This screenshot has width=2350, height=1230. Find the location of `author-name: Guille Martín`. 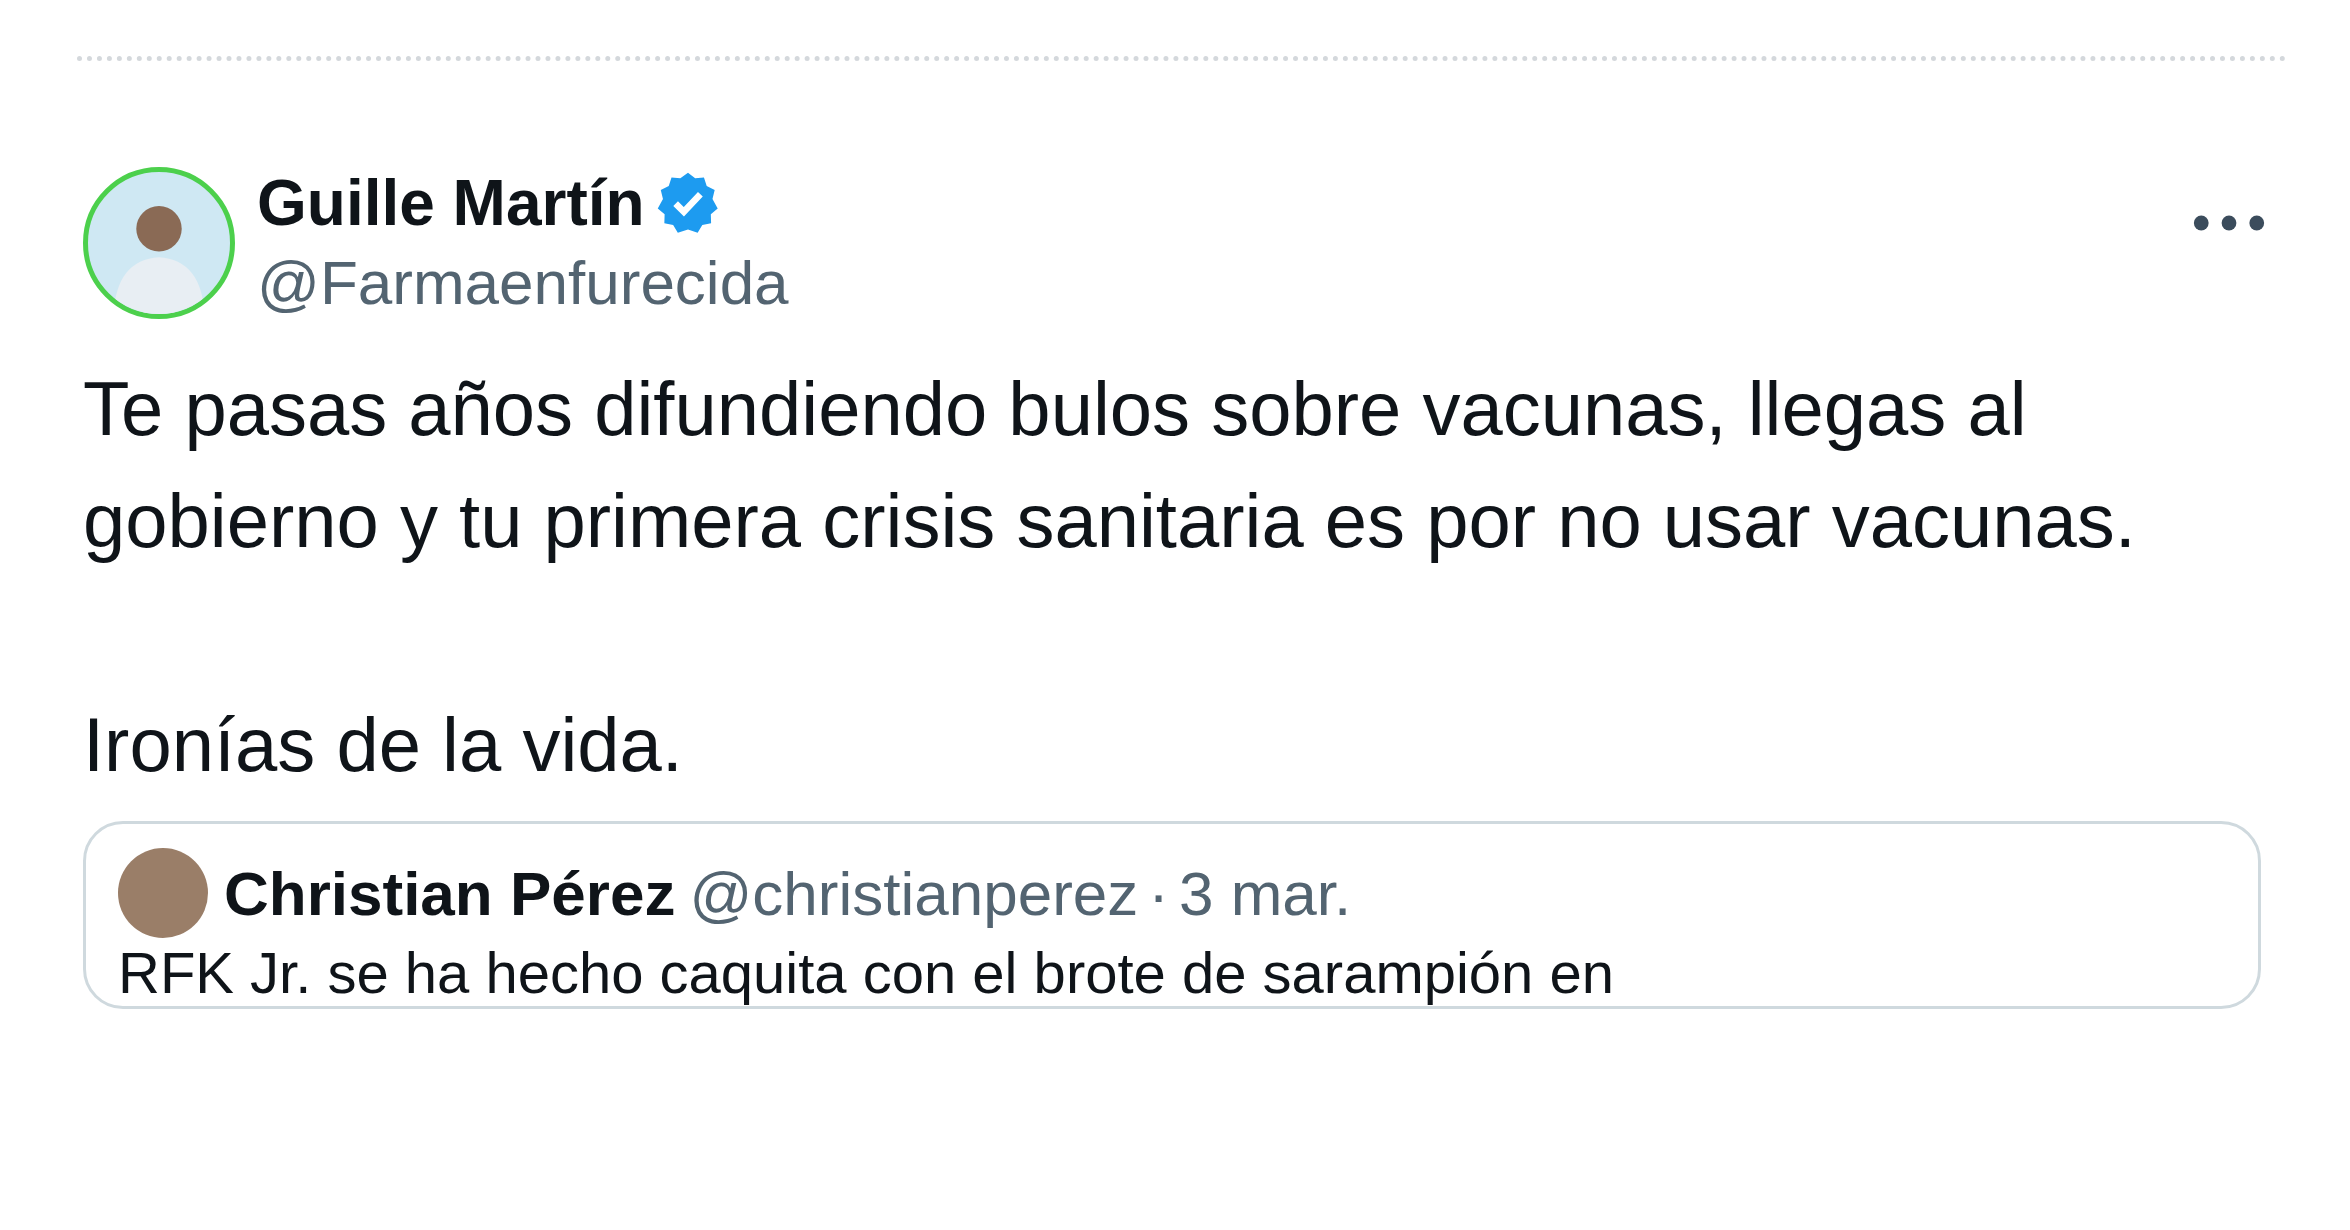

author-name: Guille Martín is located at coordinates (451, 203).